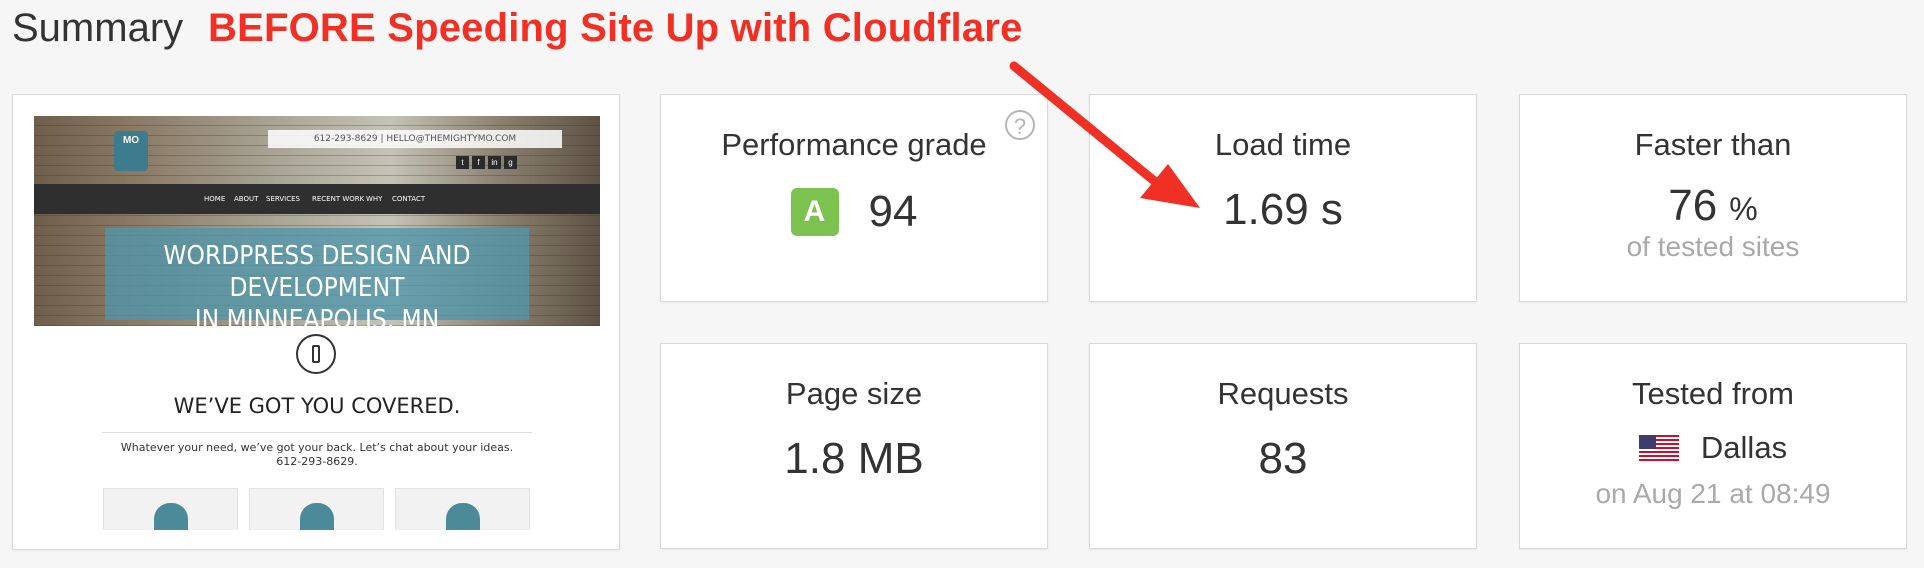  I want to click on lightbulb-icon, so click(316, 516).